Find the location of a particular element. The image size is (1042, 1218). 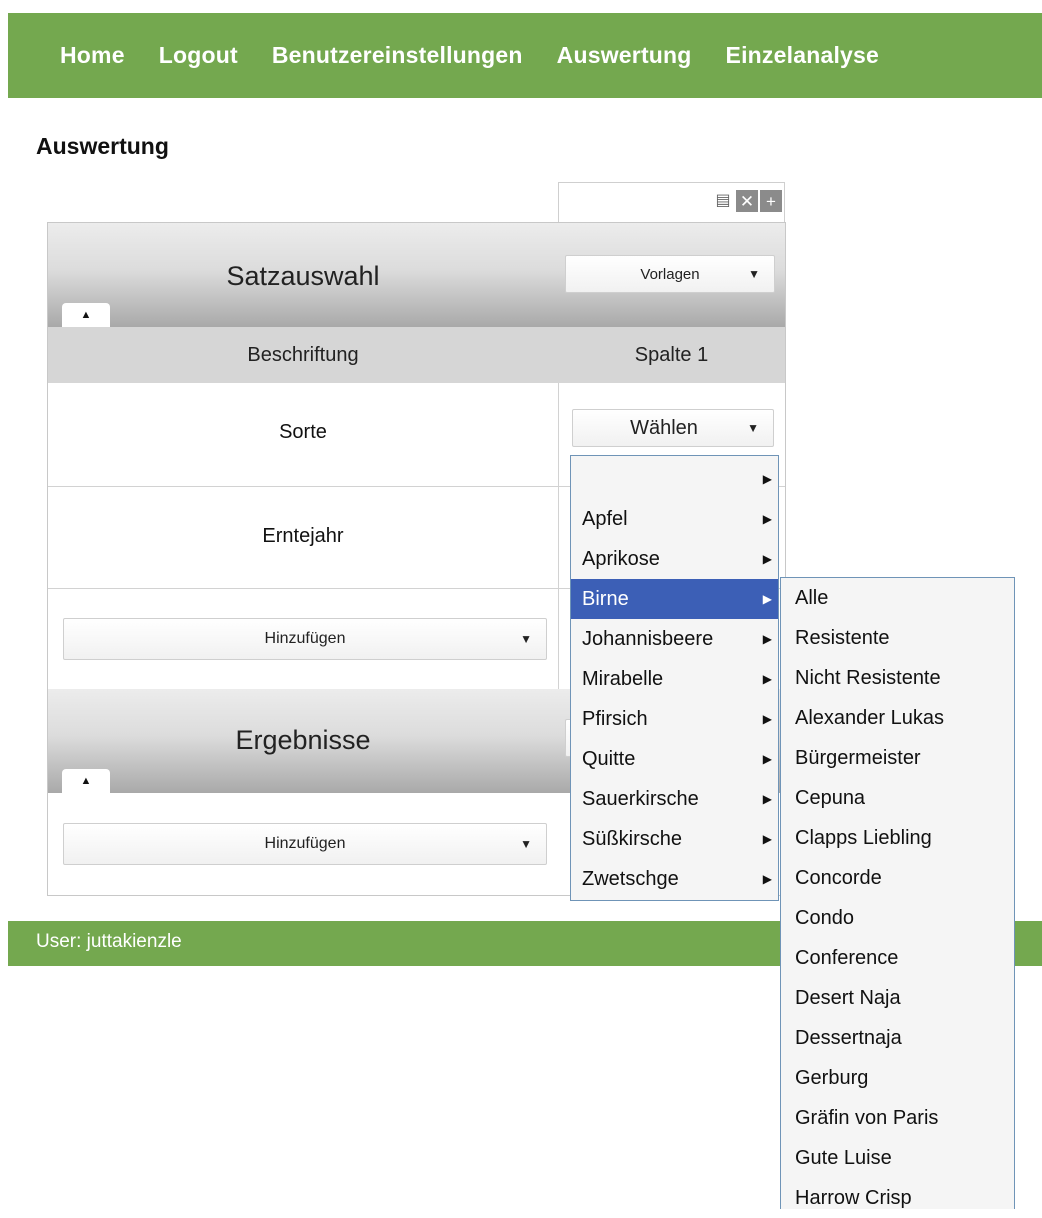

submenu-item: Gerburg is located at coordinates (897, 1078).